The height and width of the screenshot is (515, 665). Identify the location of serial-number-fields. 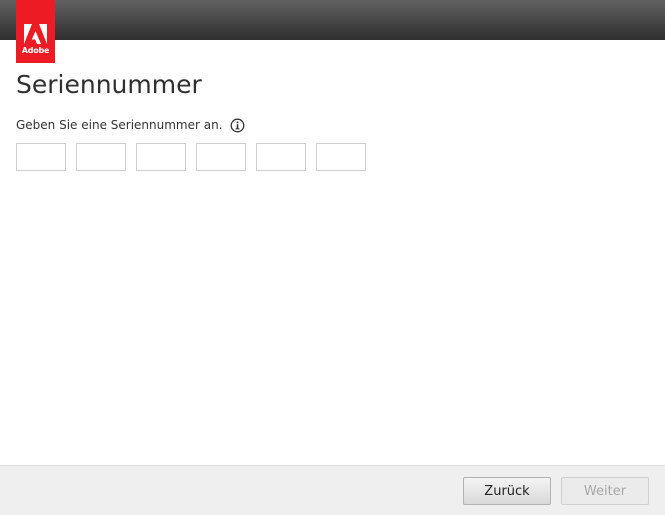
(196, 157).